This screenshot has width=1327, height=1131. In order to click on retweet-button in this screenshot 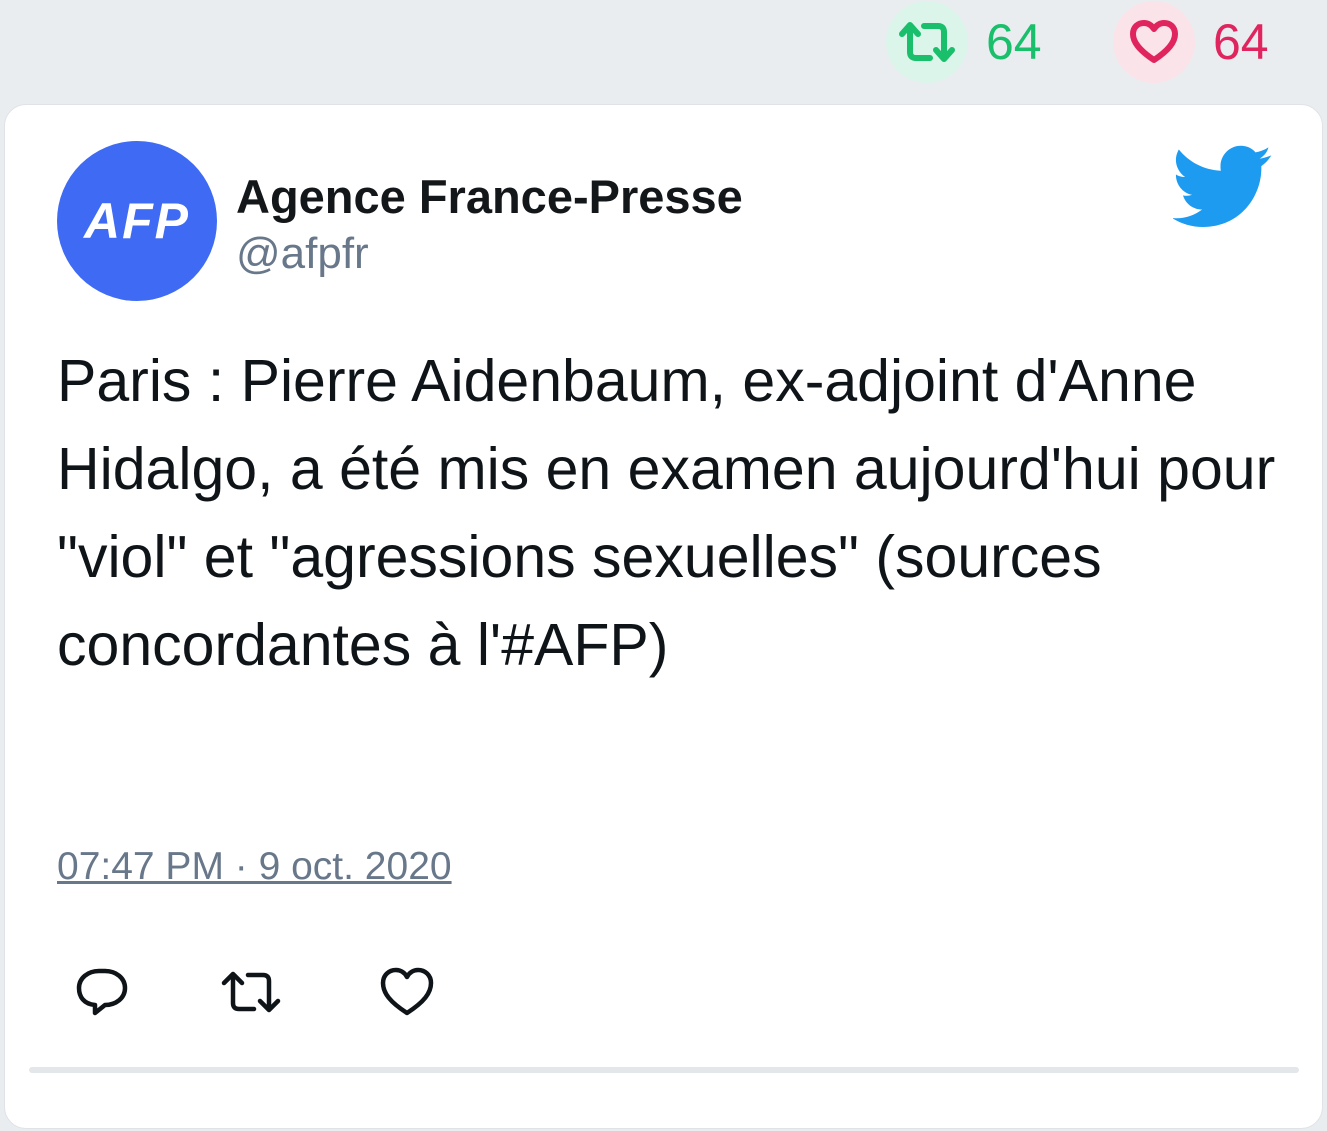, I will do `click(250, 992)`.